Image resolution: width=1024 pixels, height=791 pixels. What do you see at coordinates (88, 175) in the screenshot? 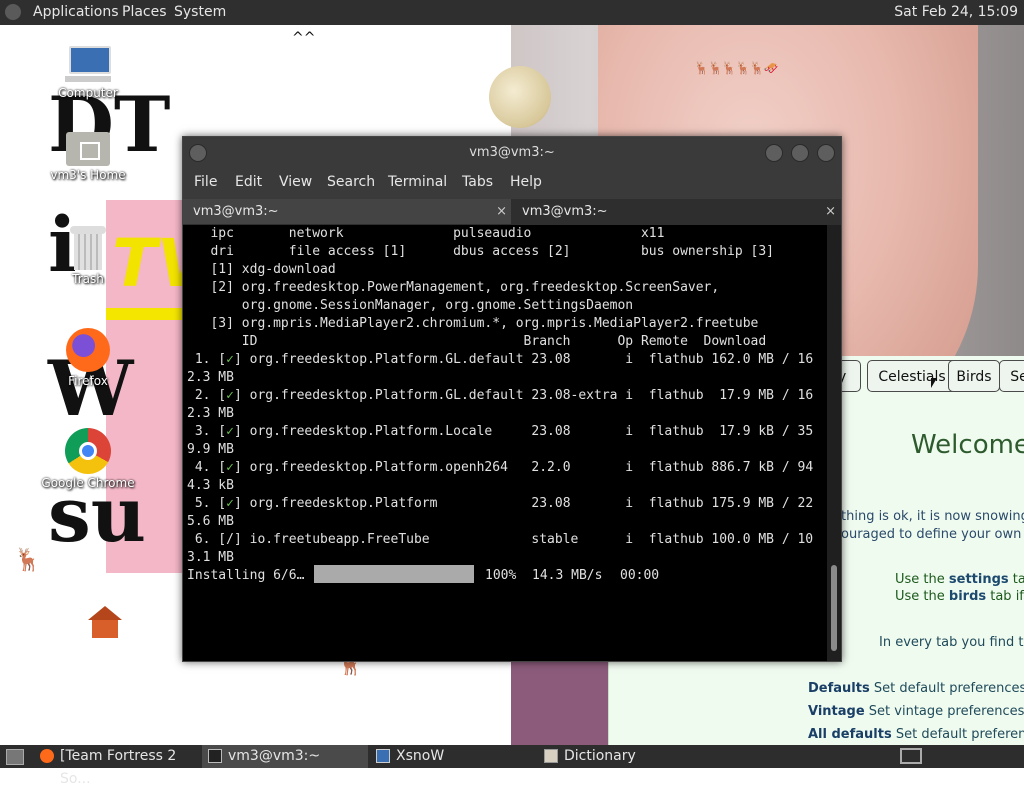
I see `desktop-icon-label: vm3's Home` at bounding box center [88, 175].